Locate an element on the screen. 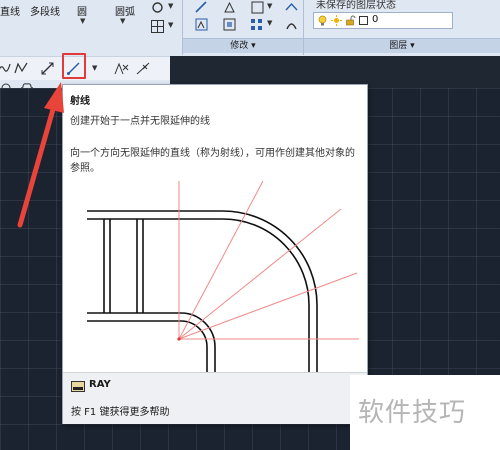 This screenshot has width=500, height=450. modify-panel-title: 修改 ▾ is located at coordinates (243, 45).